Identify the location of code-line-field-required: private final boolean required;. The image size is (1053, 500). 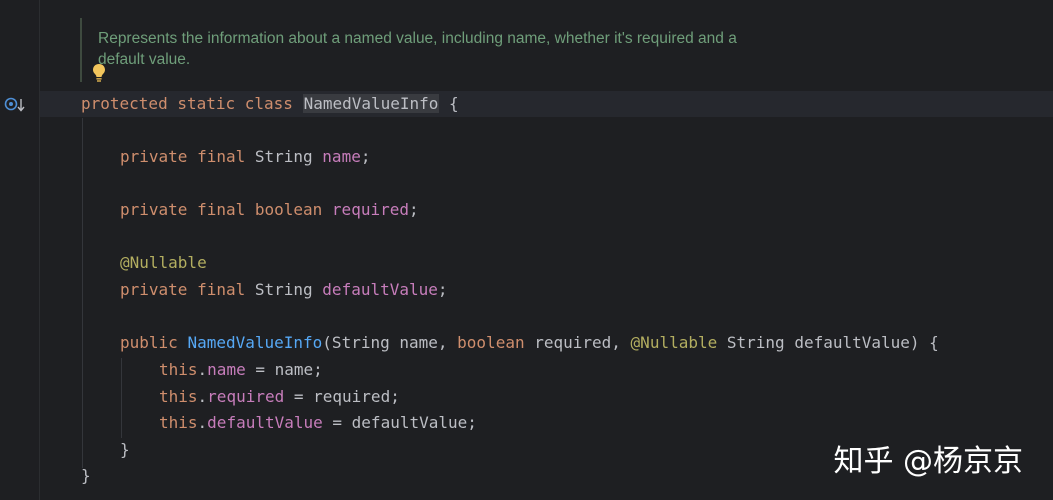
(269, 210).